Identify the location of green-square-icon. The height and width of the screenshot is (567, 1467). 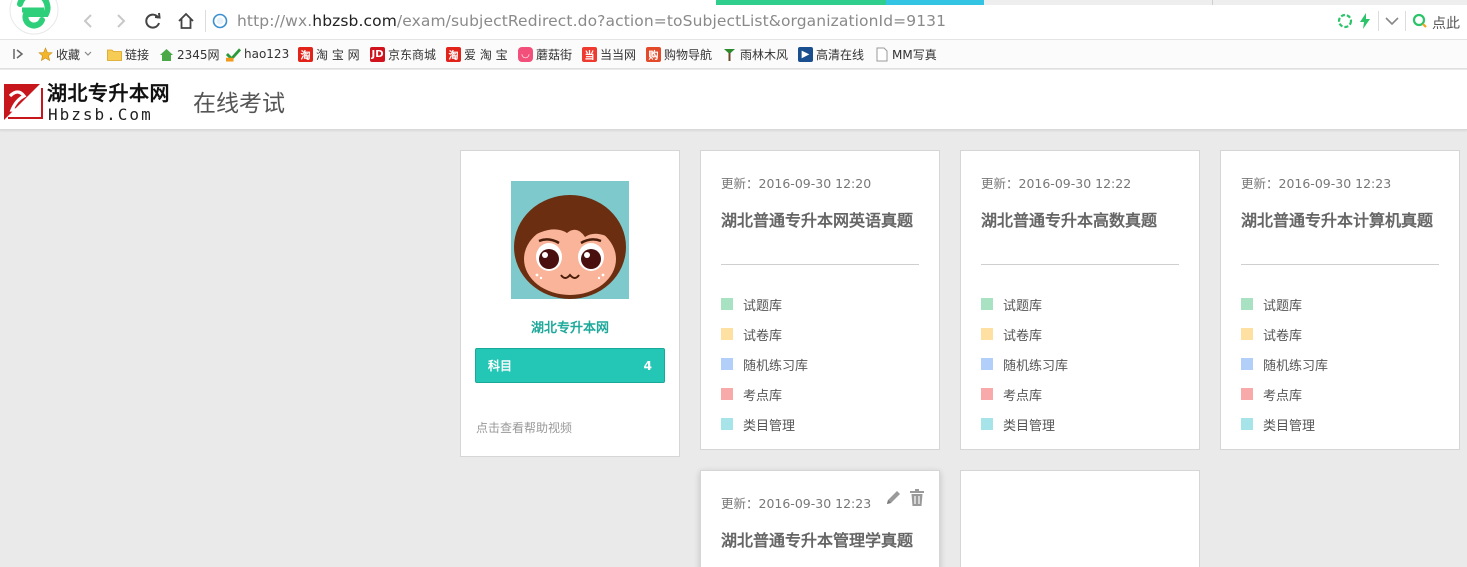
(1247, 304).